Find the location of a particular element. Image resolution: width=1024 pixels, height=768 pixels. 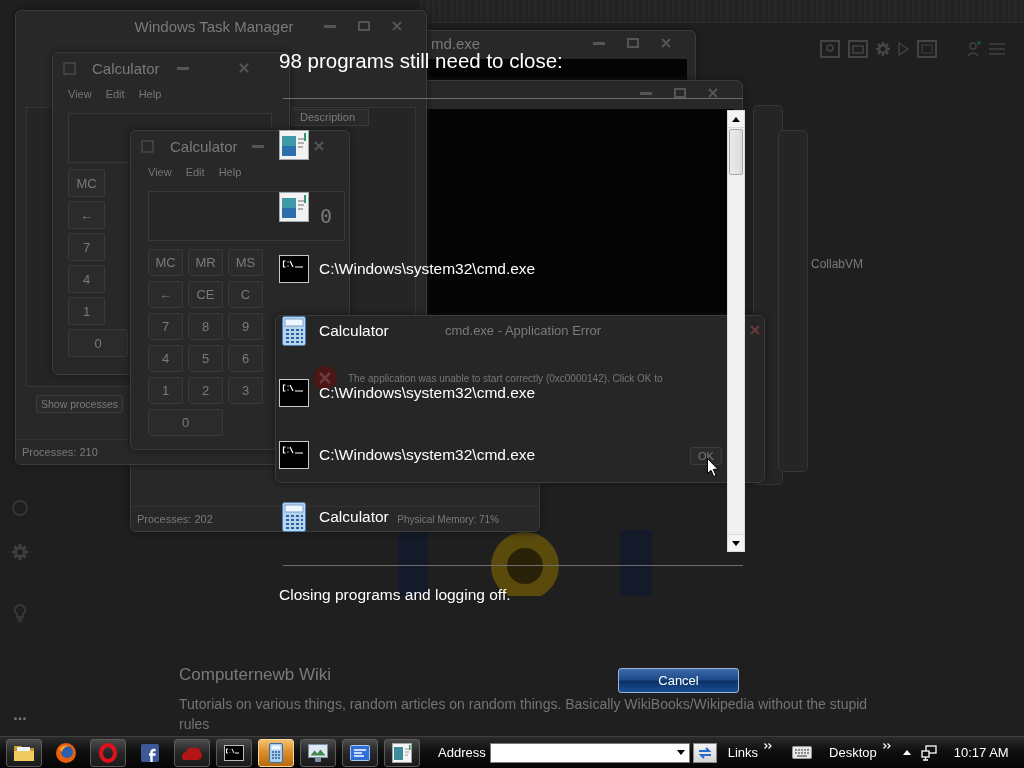

calculator-key: 6 is located at coordinates (245, 358).